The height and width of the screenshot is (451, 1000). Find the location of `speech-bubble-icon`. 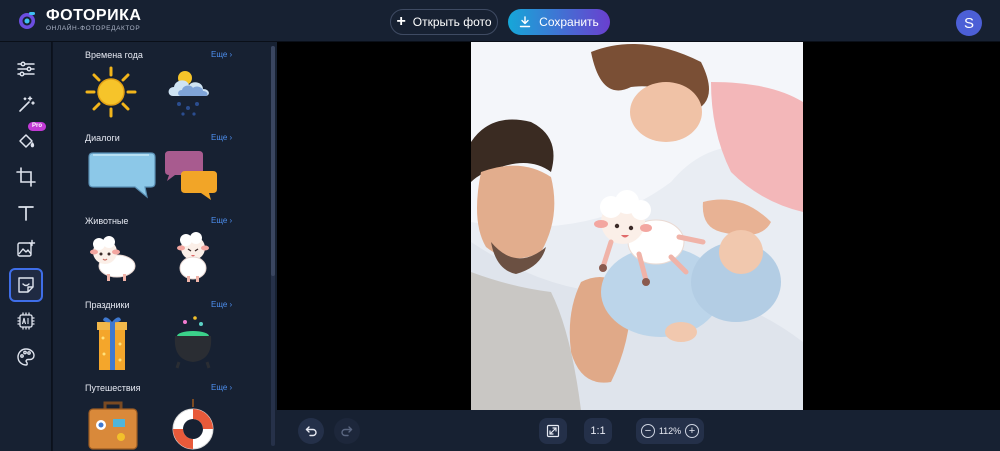

speech-bubble-icon is located at coordinates (122, 175).